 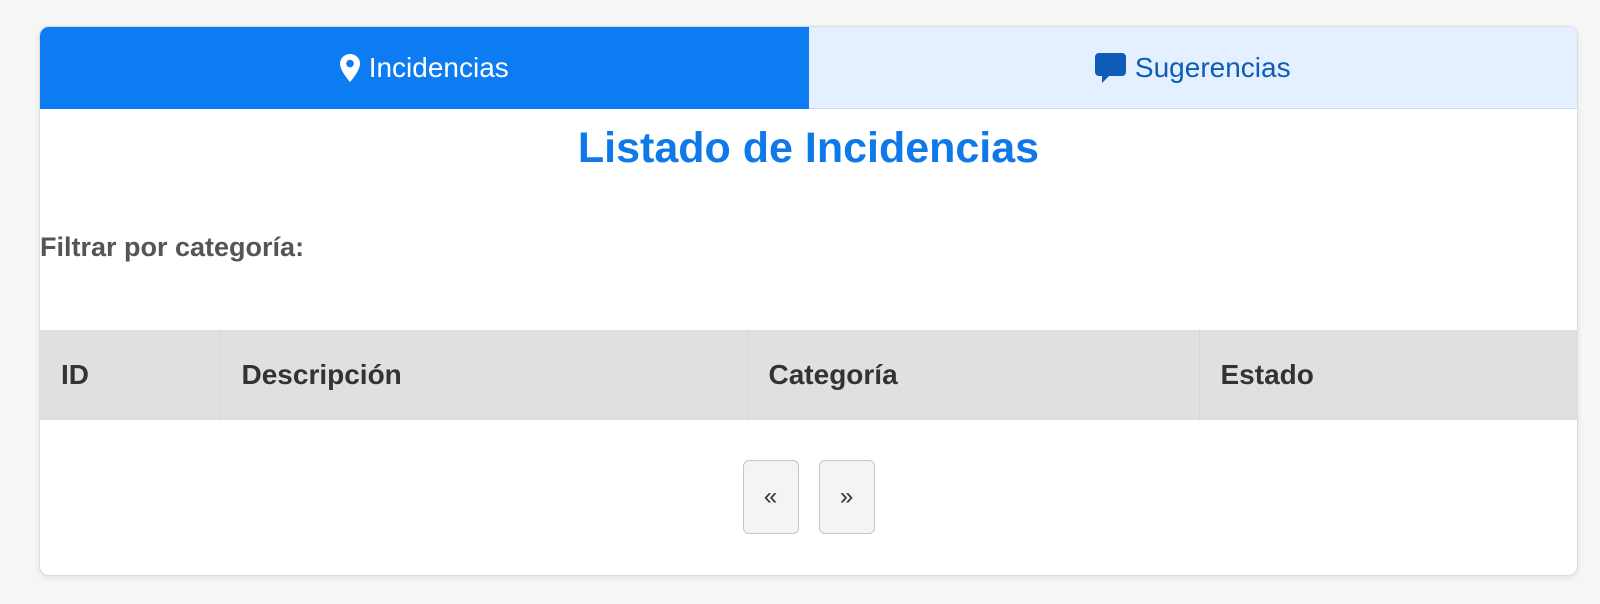 I want to click on tab-sugerencias: Sugerencias, so click(x=1192, y=68).